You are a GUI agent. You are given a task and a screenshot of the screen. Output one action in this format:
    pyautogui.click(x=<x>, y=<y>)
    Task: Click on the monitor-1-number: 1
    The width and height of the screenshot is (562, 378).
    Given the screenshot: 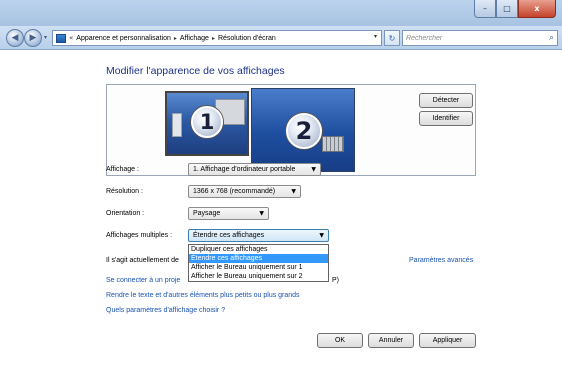 What is the action you would take?
    pyautogui.click(x=207, y=122)
    